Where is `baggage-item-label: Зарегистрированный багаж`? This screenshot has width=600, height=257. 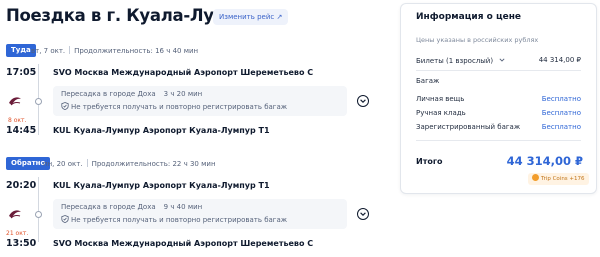 baggage-item-label: Зарегистрированный багаж is located at coordinates (468, 127).